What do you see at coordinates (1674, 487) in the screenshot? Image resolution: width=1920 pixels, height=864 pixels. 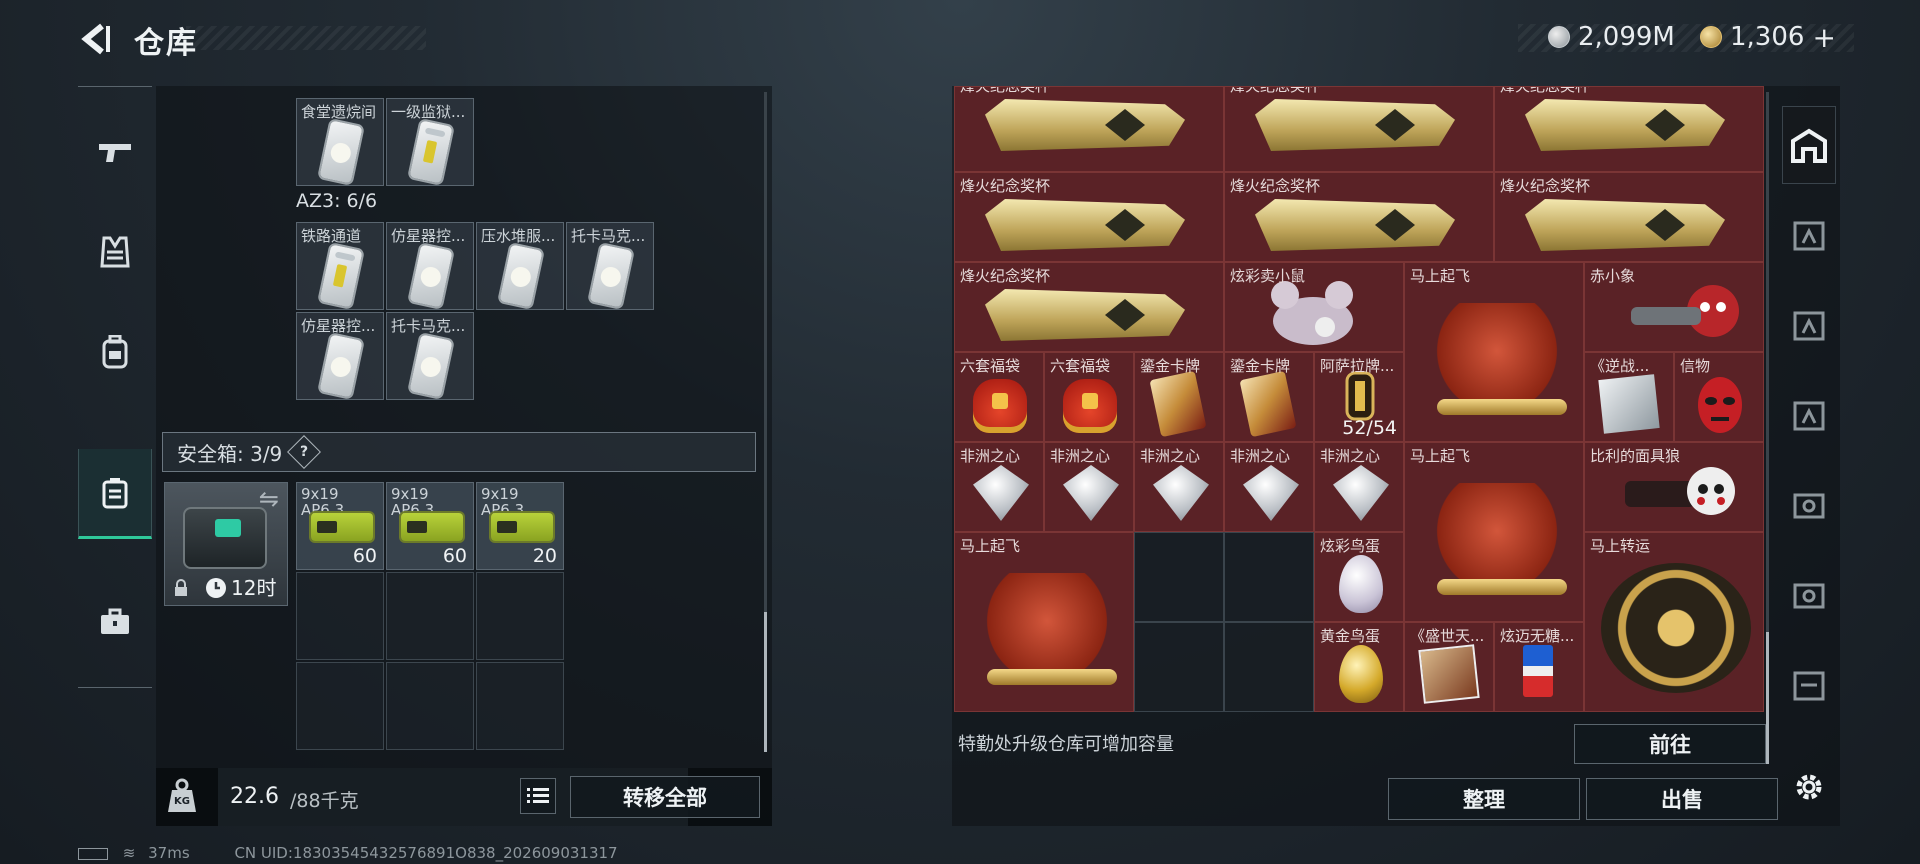 I see `billy-mask-item: 比利的面具狼` at bounding box center [1674, 487].